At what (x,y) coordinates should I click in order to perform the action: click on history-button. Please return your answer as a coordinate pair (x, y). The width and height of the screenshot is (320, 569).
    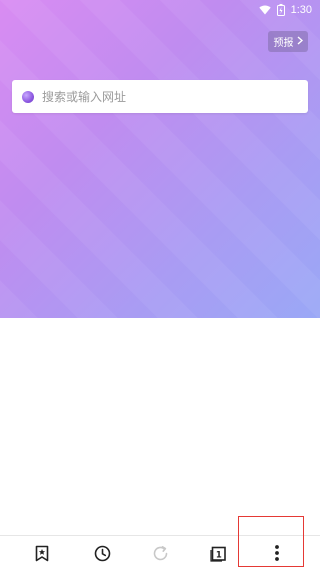
    Looking at the image, I should click on (102, 552).